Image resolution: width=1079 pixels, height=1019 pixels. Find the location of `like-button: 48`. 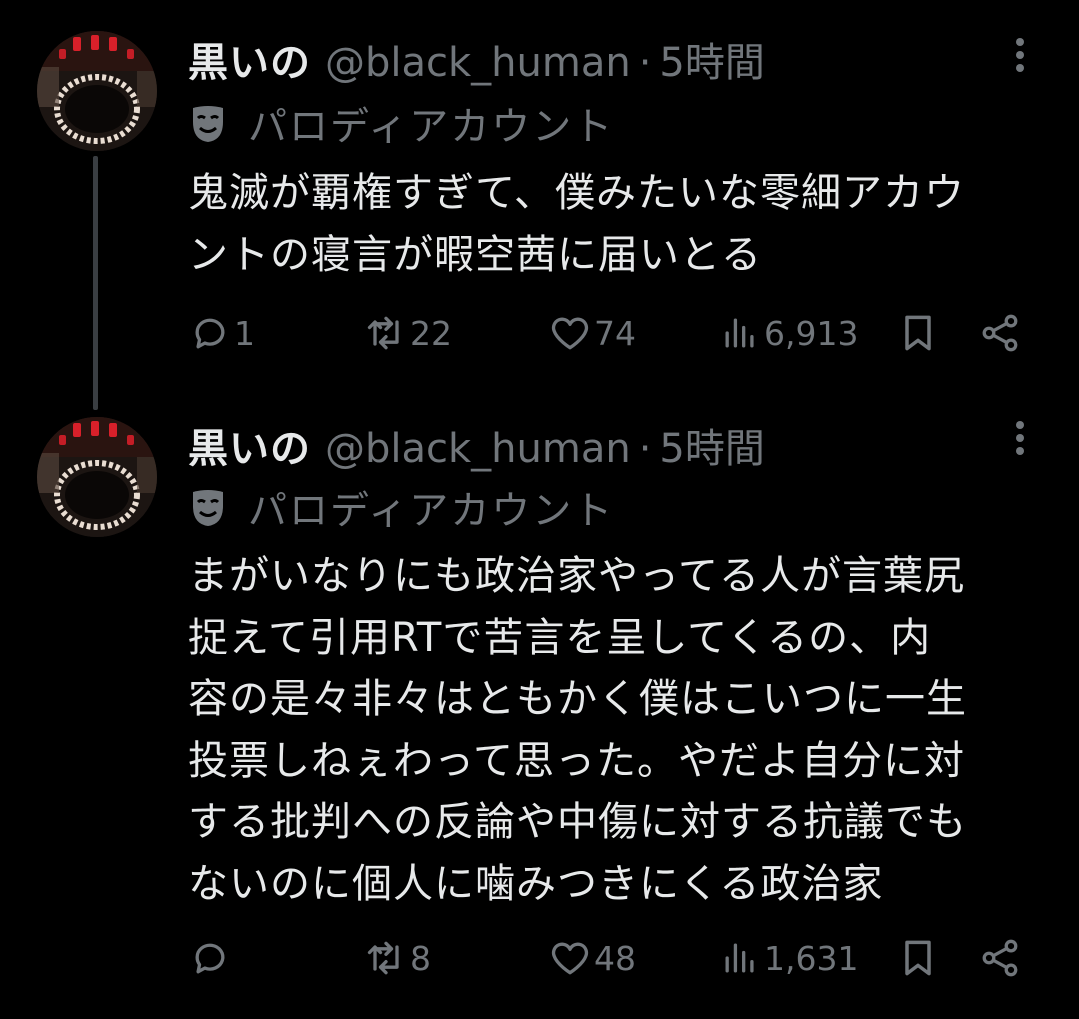

like-button: 48 is located at coordinates (592, 958).